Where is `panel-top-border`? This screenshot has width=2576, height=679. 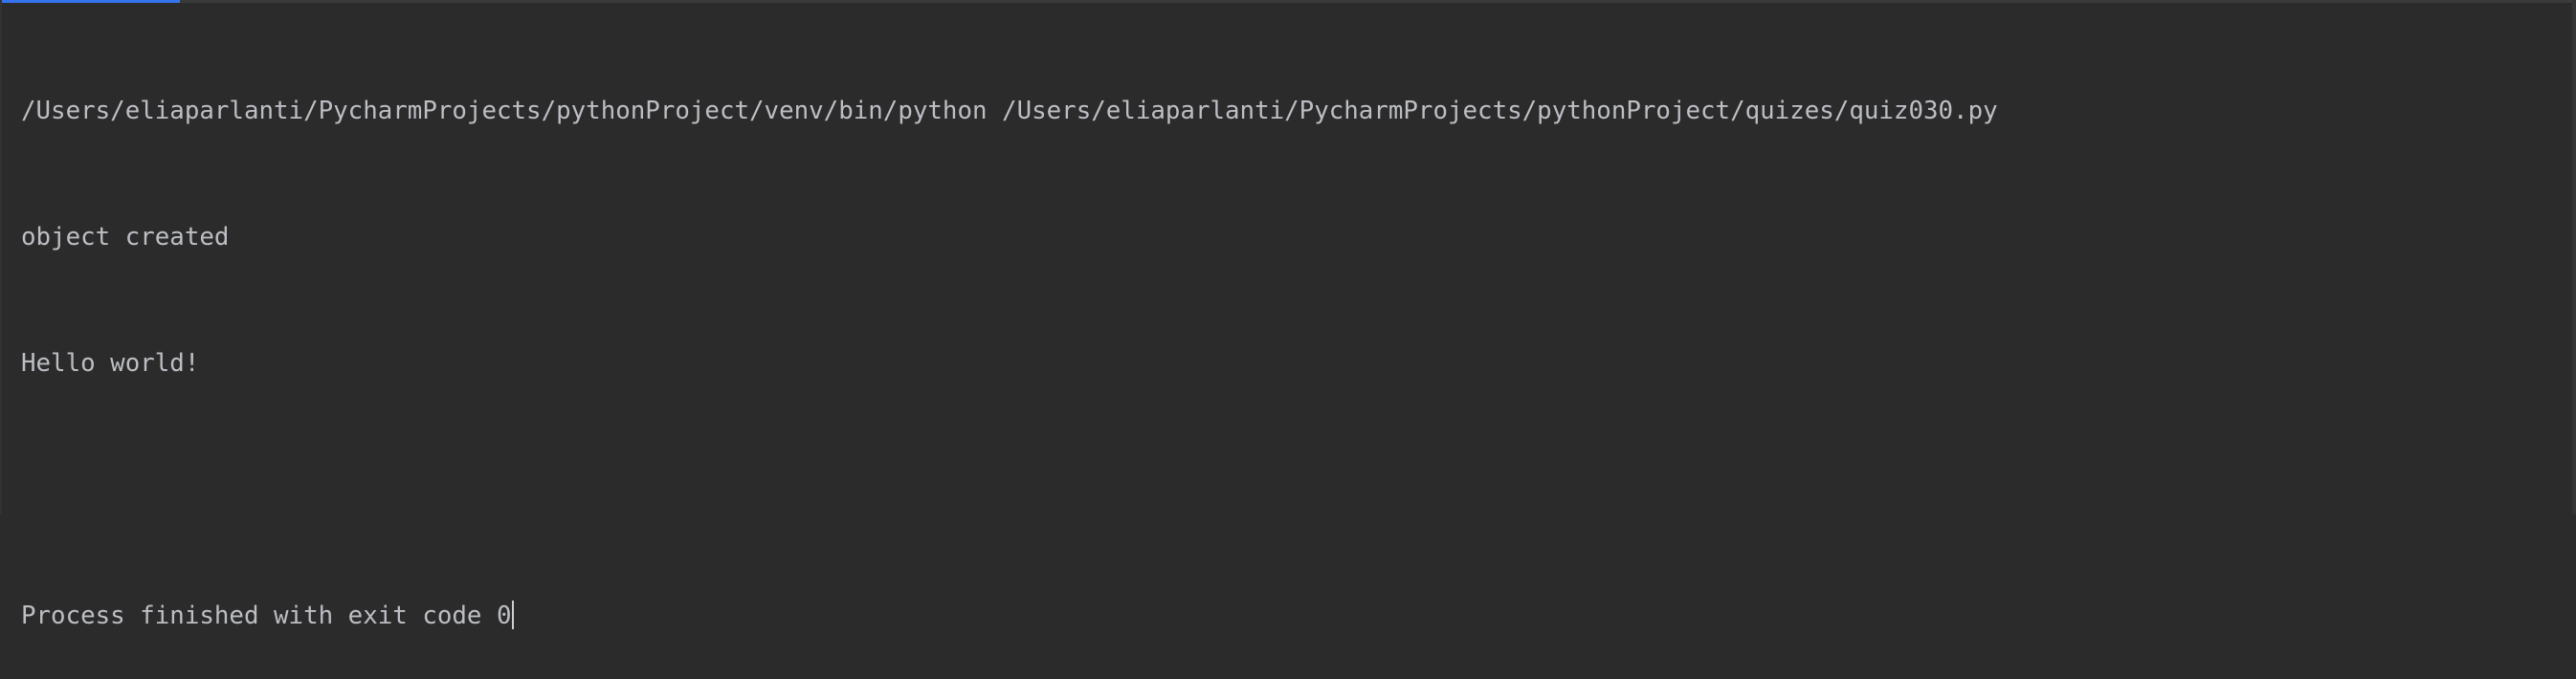
panel-top-border is located at coordinates (1288, 1).